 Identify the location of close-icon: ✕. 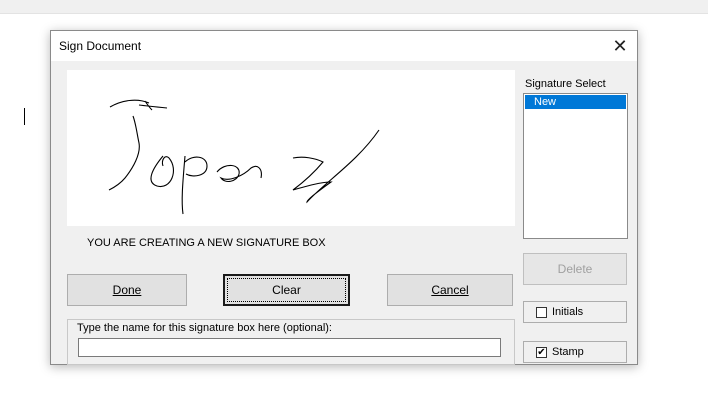
(620, 45).